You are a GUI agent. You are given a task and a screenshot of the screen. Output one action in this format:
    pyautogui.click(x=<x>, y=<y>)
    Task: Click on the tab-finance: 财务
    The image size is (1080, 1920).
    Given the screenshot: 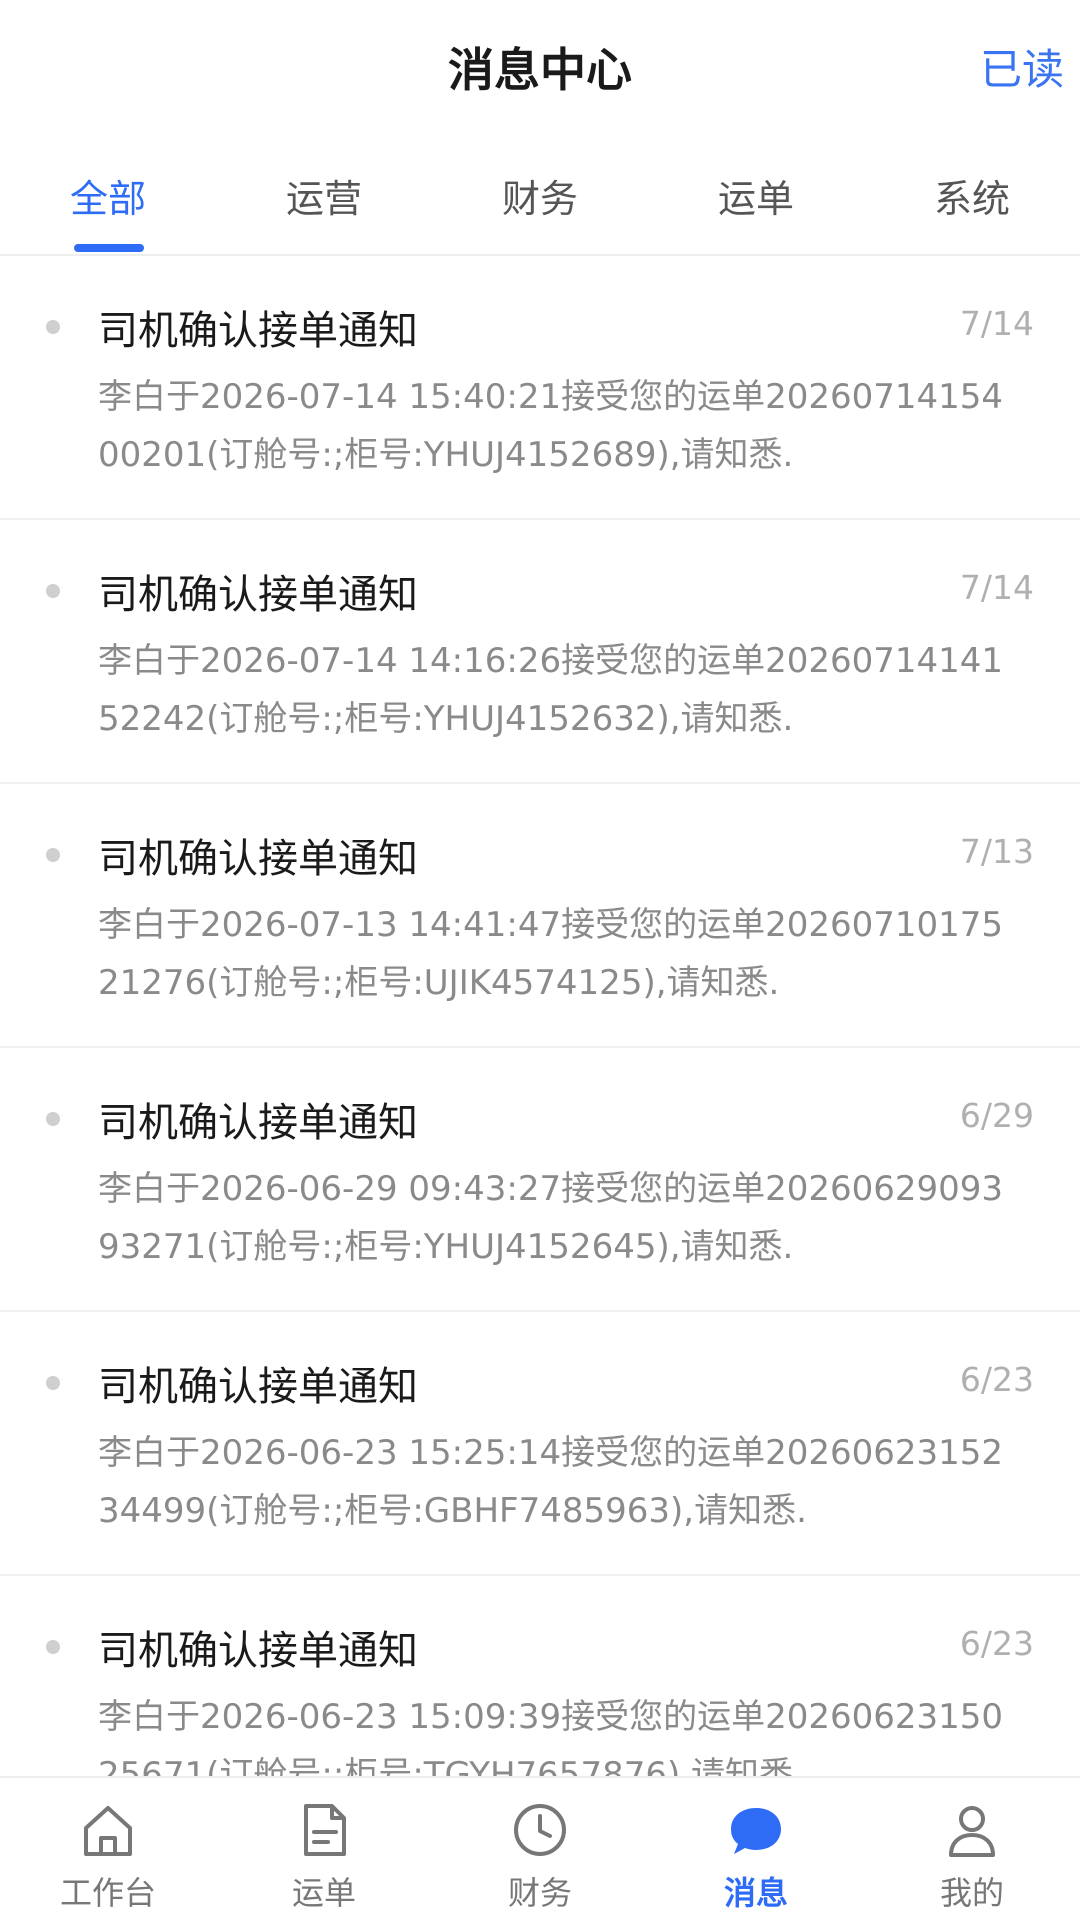 What is the action you would take?
    pyautogui.click(x=540, y=195)
    